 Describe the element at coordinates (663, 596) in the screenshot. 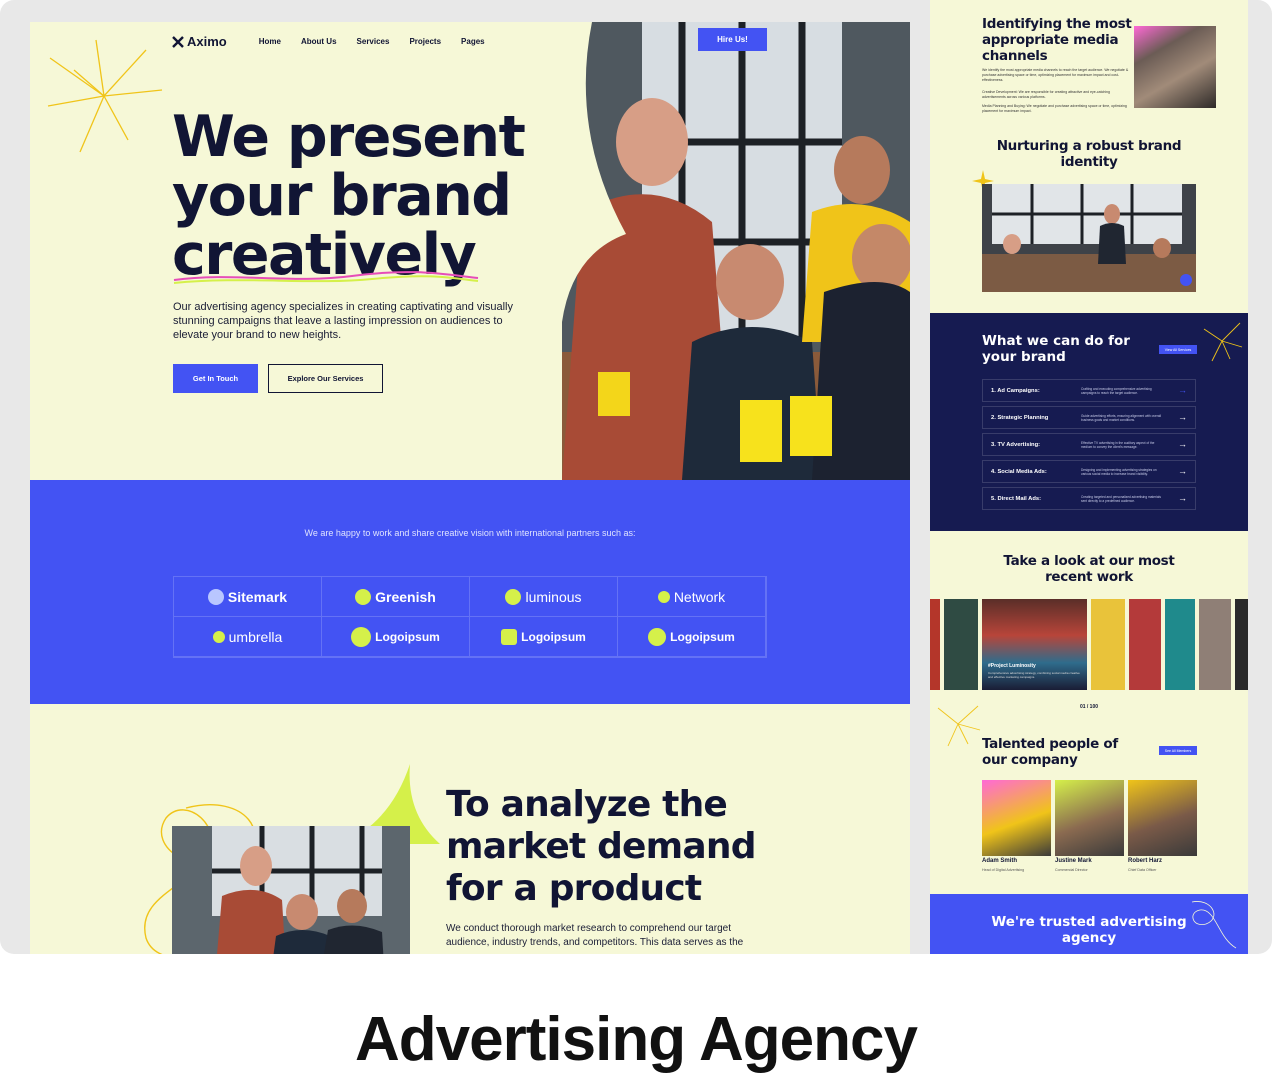

I see `network-icon` at that location.